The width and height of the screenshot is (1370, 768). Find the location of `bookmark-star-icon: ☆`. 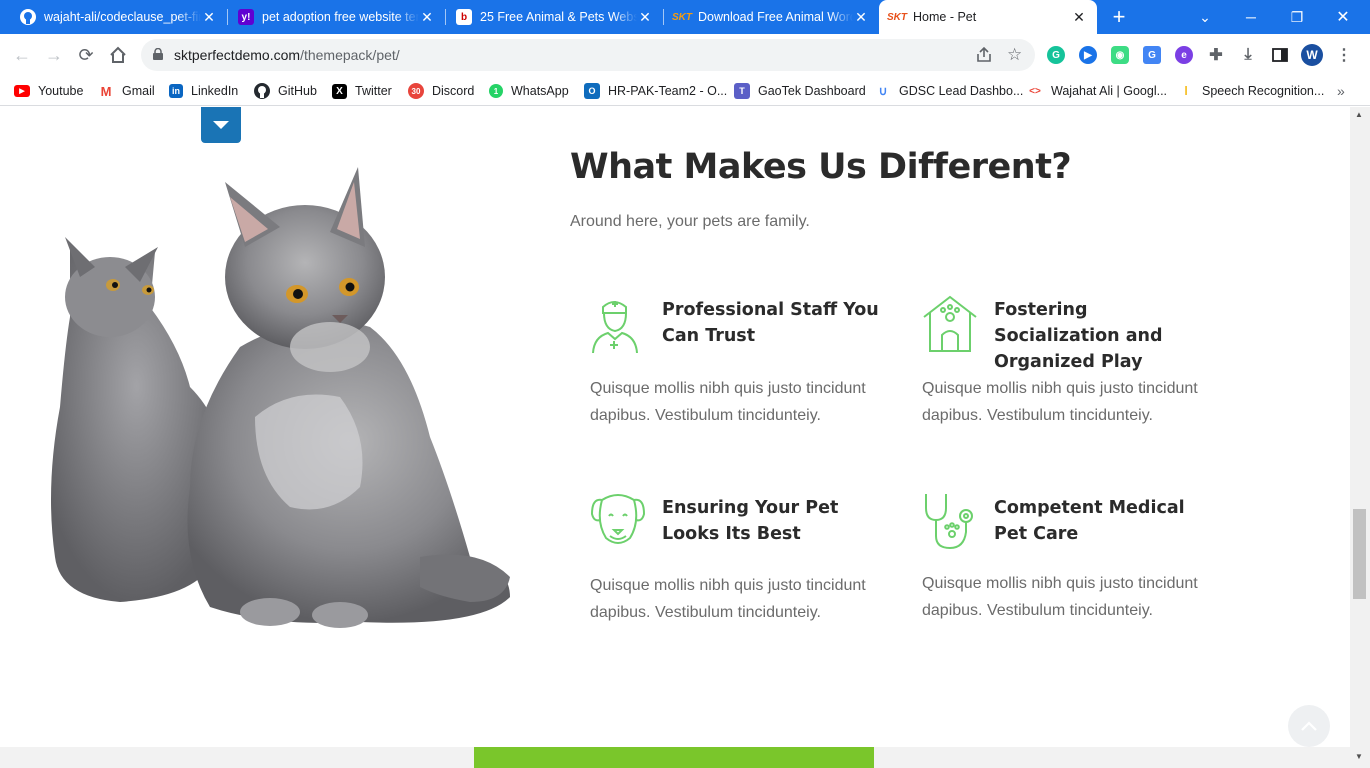

bookmark-star-icon: ☆ is located at coordinates (1014, 55).